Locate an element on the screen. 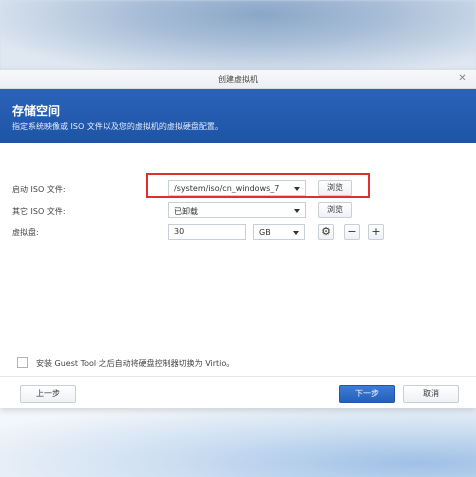 The width and height of the screenshot is (476, 477). vdisk-unit-value: GB is located at coordinates (265, 232).